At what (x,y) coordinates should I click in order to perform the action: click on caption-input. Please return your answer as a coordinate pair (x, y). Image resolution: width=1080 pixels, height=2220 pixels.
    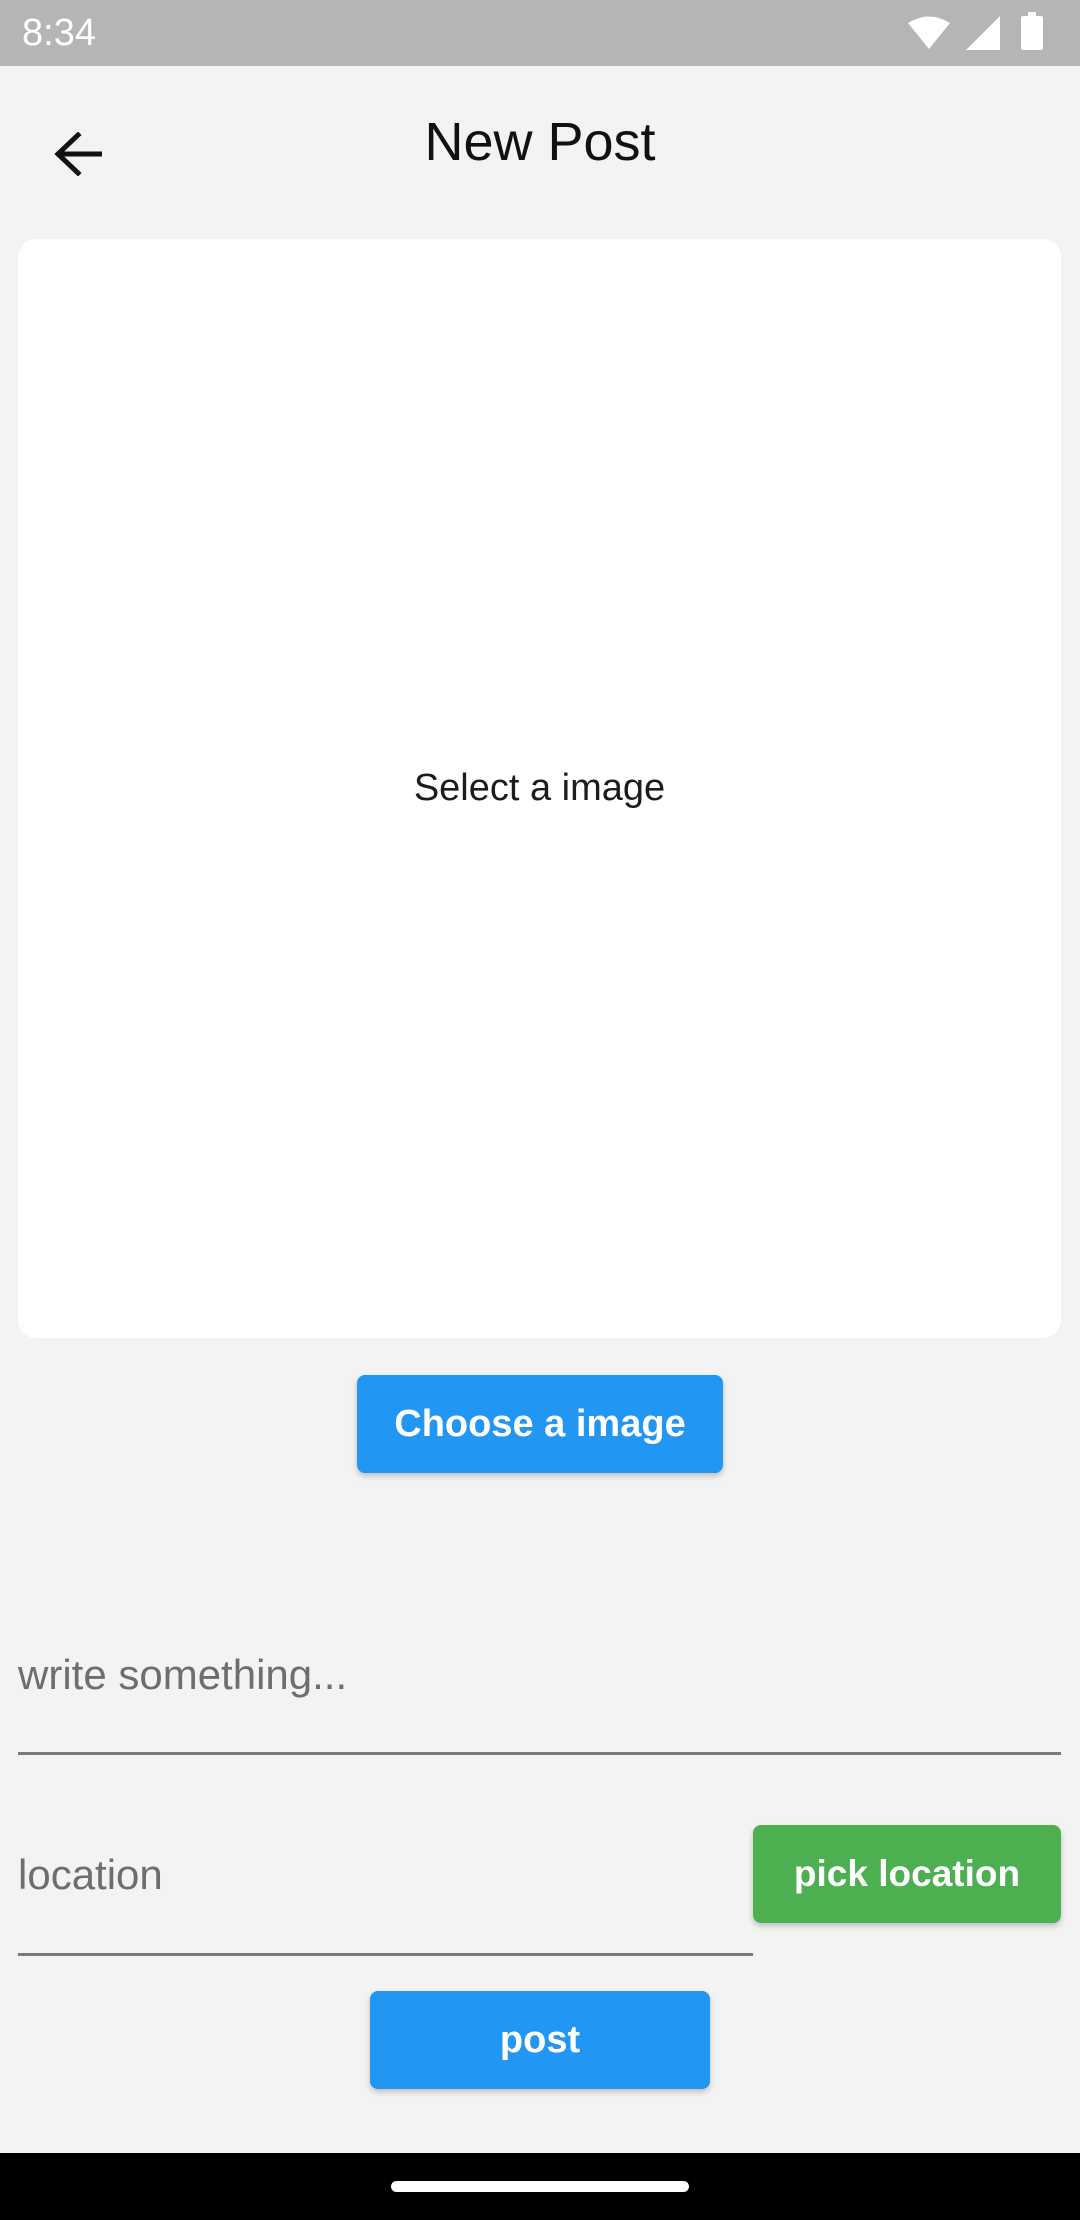
    Looking at the image, I should click on (539, 1675).